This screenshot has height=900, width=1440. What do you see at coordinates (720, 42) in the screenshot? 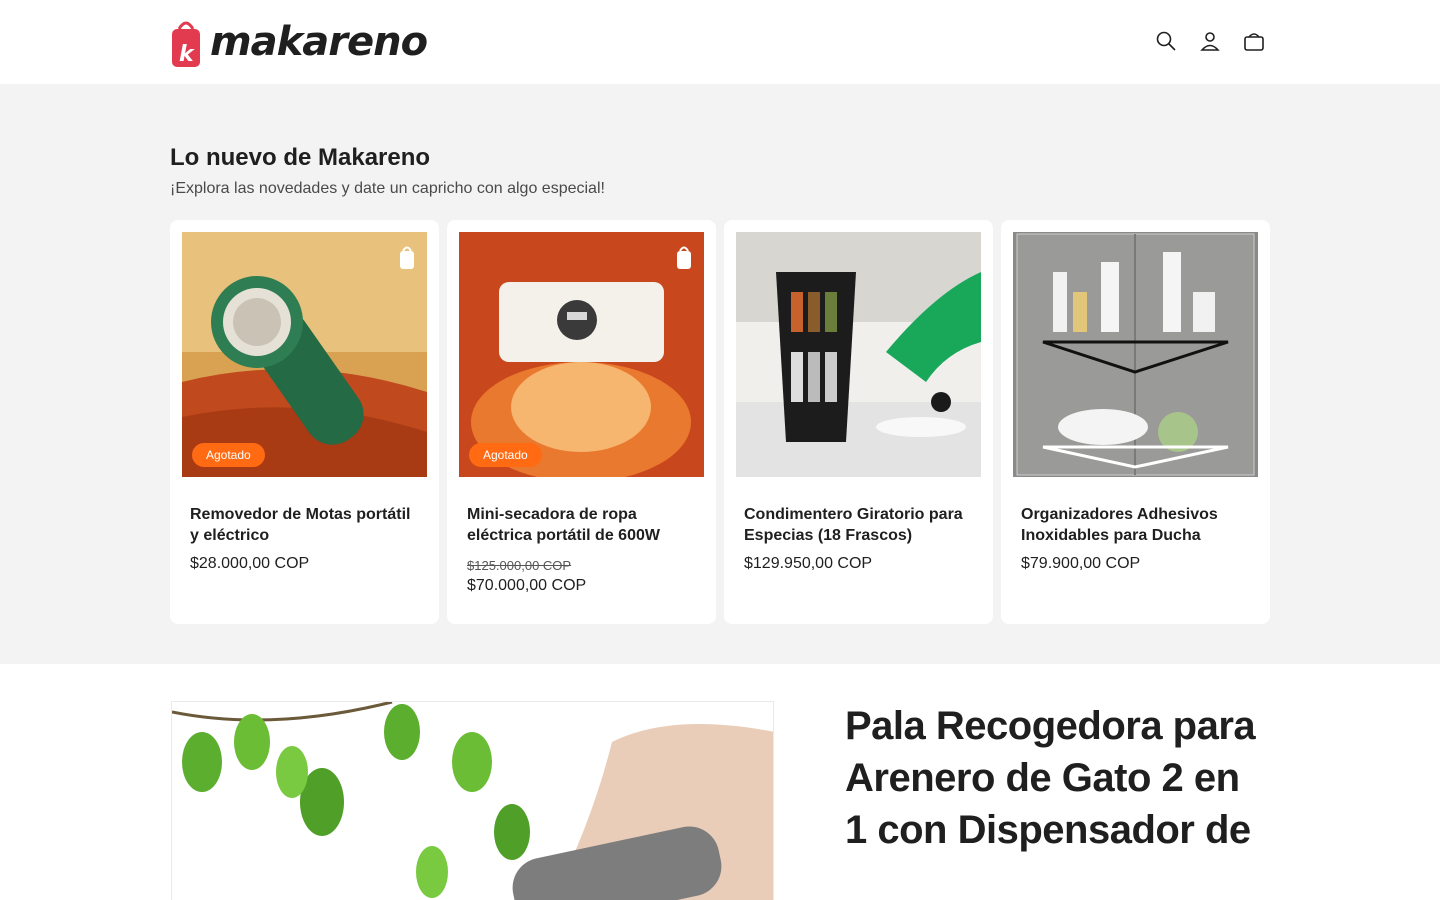
I see `site-header: k makareno` at bounding box center [720, 42].